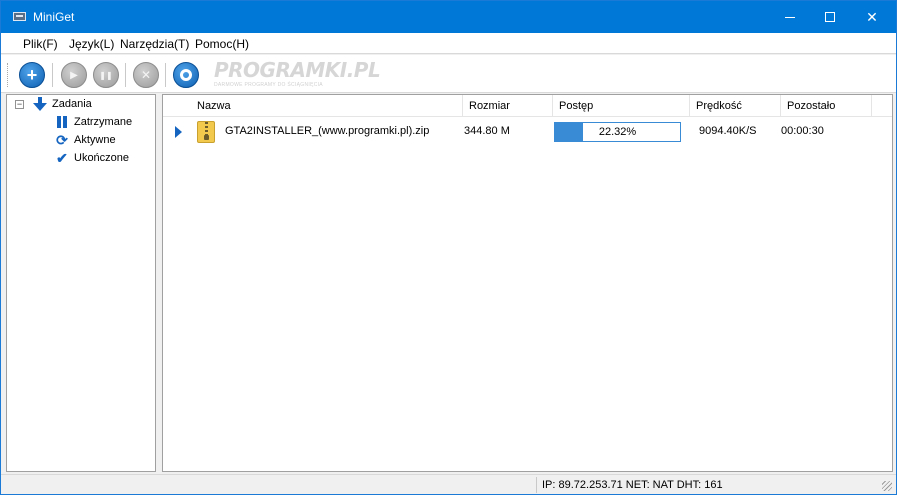  I want to click on maximize-icon, so click(830, 17).